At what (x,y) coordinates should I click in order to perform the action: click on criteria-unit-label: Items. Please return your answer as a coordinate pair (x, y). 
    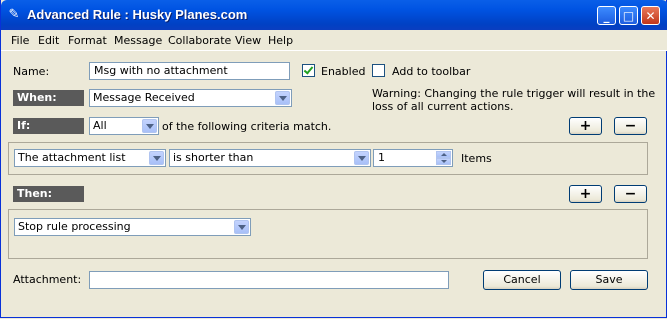
    Looking at the image, I should click on (476, 158).